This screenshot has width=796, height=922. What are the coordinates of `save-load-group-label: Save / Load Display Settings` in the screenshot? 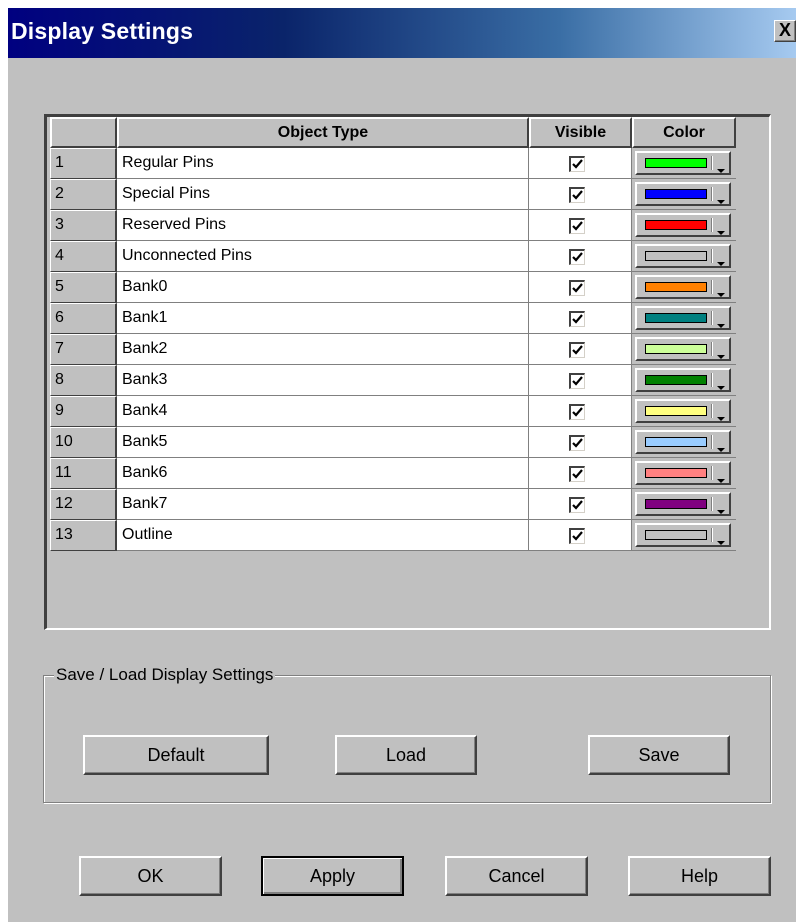 It's located at (165, 675).